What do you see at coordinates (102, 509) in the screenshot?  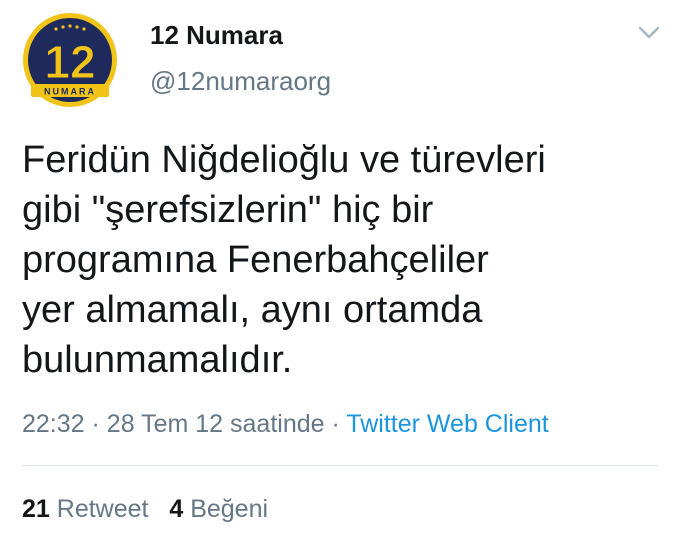 I see `retweets-label: Retweet` at bounding box center [102, 509].